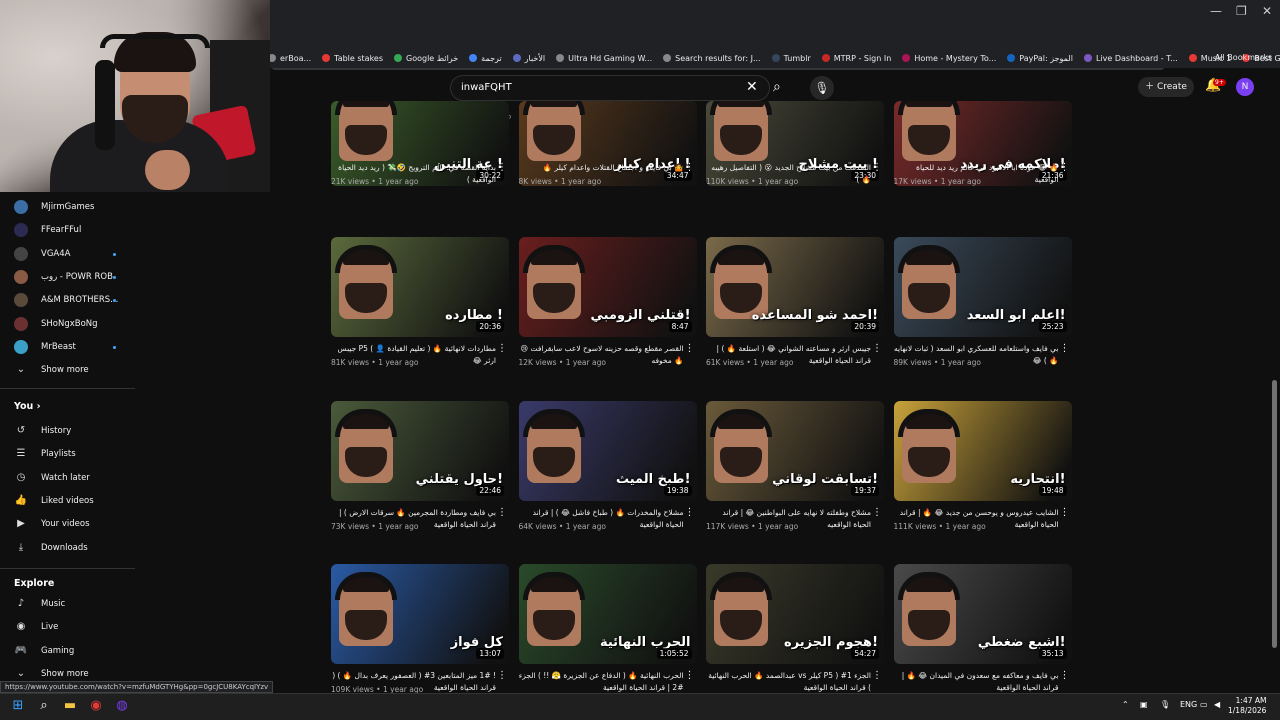 This screenshot has width=1280, height=720. What do you see at coordinates (856, 58) in the screenshot?
I see `bookmark-item: MTRP - Sign In` at bounding box center [856, 58].